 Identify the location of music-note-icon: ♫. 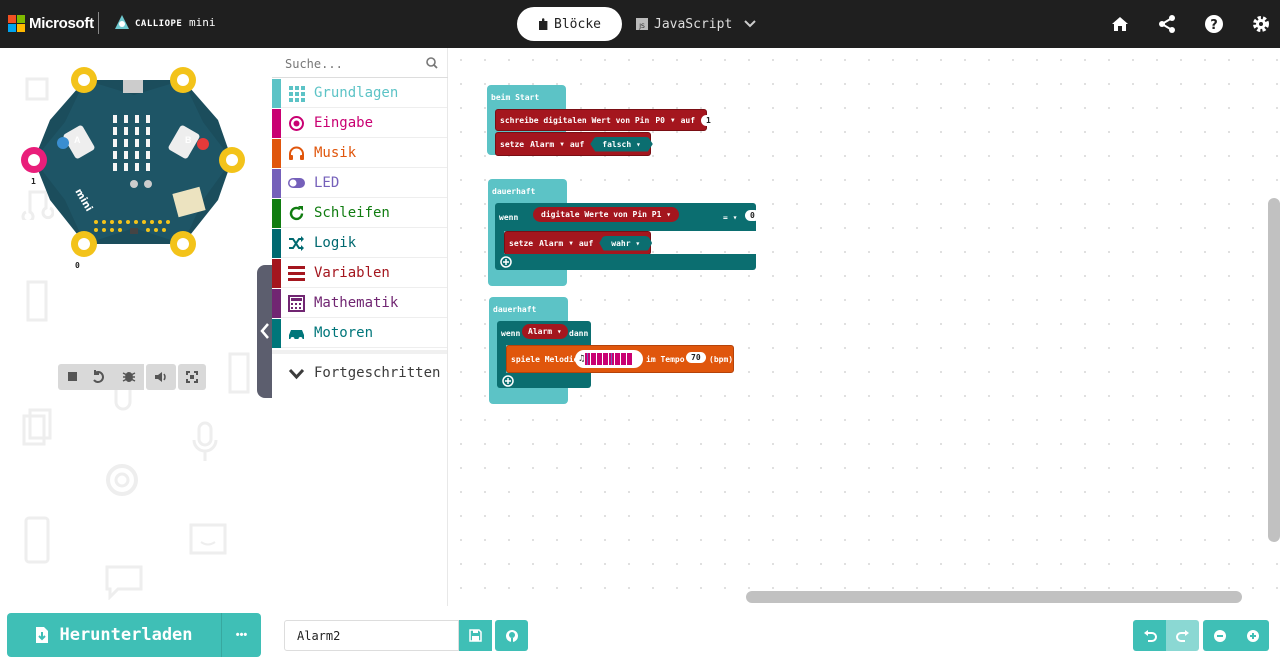
(582, 359).